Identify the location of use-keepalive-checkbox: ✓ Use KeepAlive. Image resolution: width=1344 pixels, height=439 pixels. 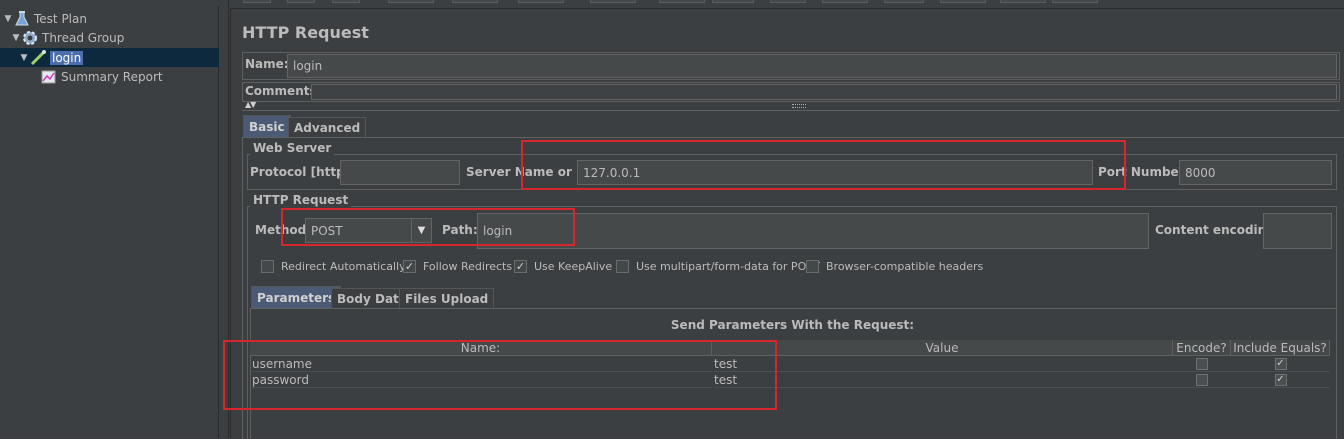
(563, 266).